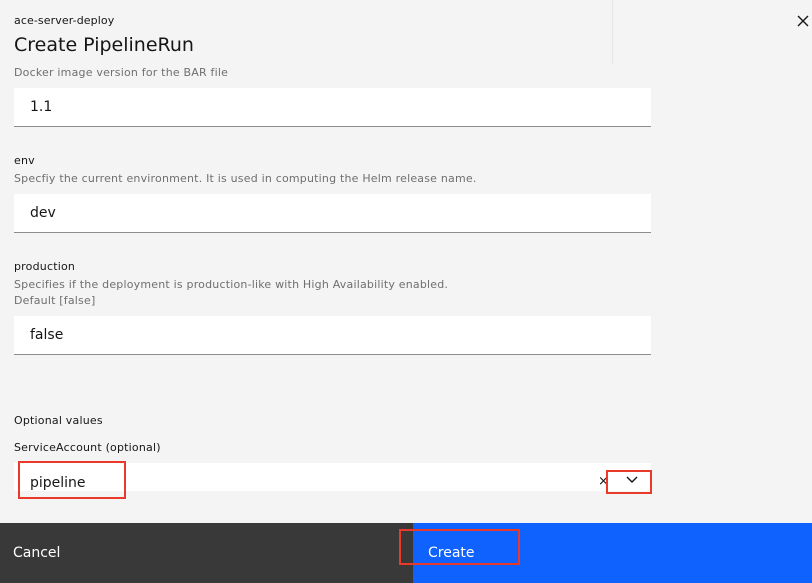 The image size is (812, 583). Describe the element at coordinates (332, 107) in the screenshot. I see `image-version-input` at that location.